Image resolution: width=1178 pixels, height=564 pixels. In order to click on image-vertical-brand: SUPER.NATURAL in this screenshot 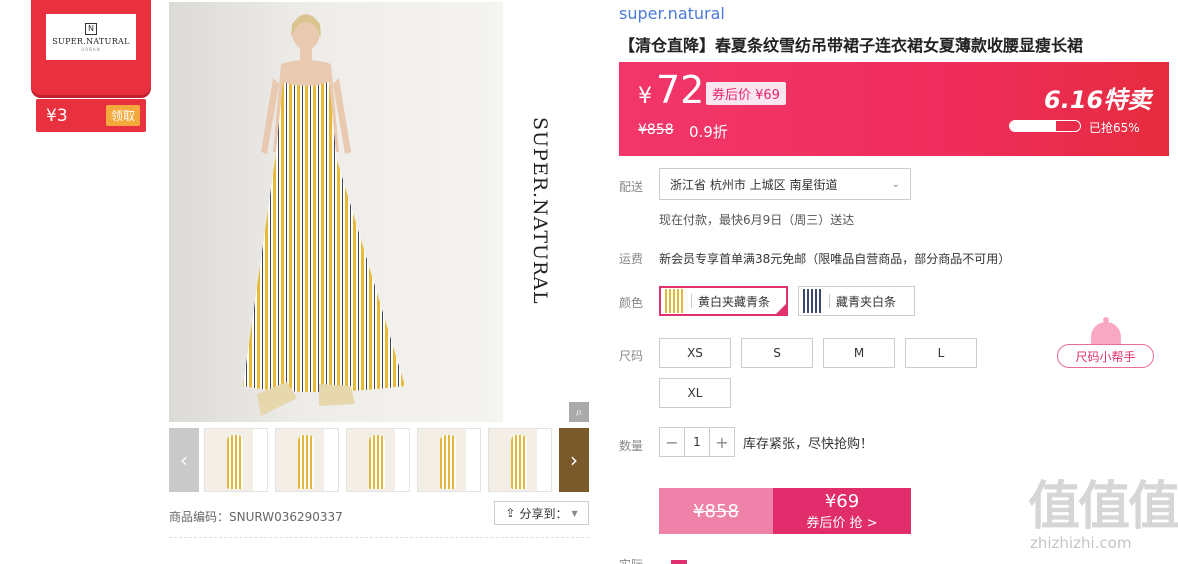, I will do `click(540, 211)`.